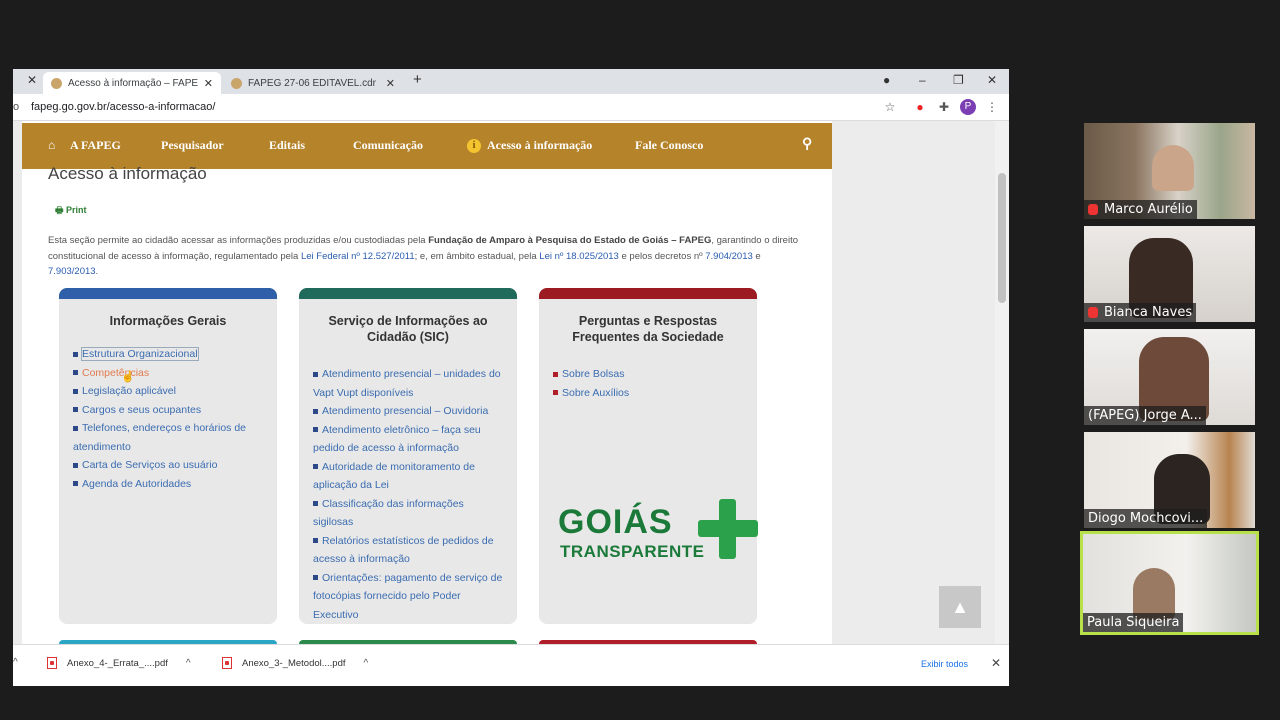  Describe the element at coordinates (417, 79) in the screenshot. I see `new-tab-button: +` at that location.